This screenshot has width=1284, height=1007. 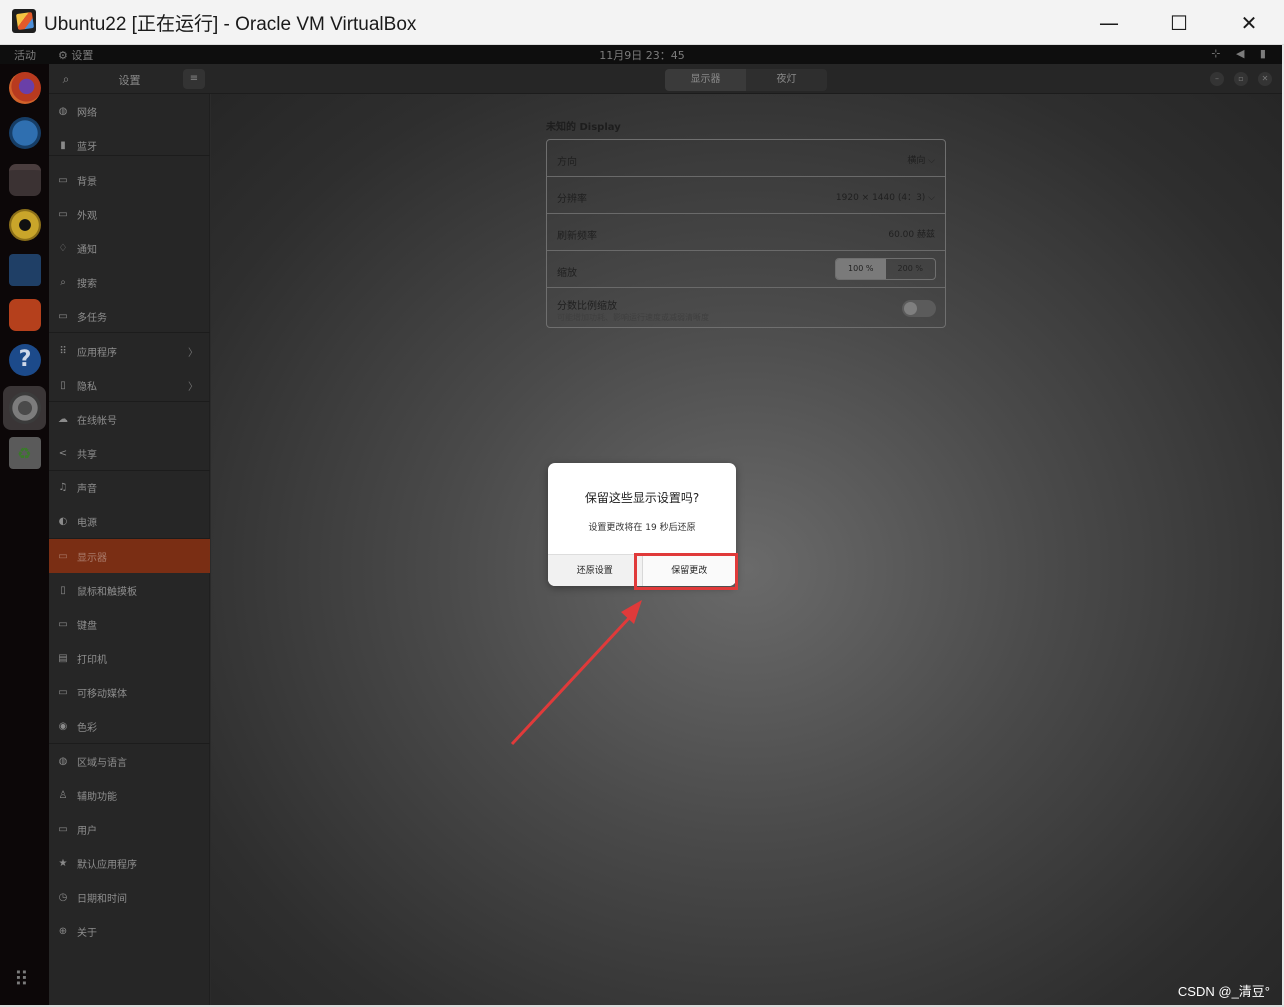 I want to click on annotation-arrow-icon, so click(x=576, y=673).